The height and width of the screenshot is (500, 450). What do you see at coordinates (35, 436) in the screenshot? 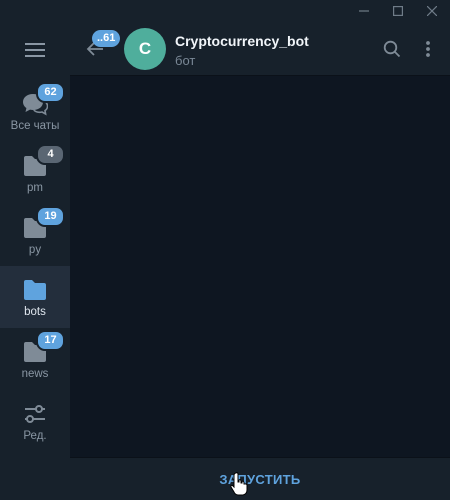
I see `folder-label: Ред.` at bounding box center [35, 436].